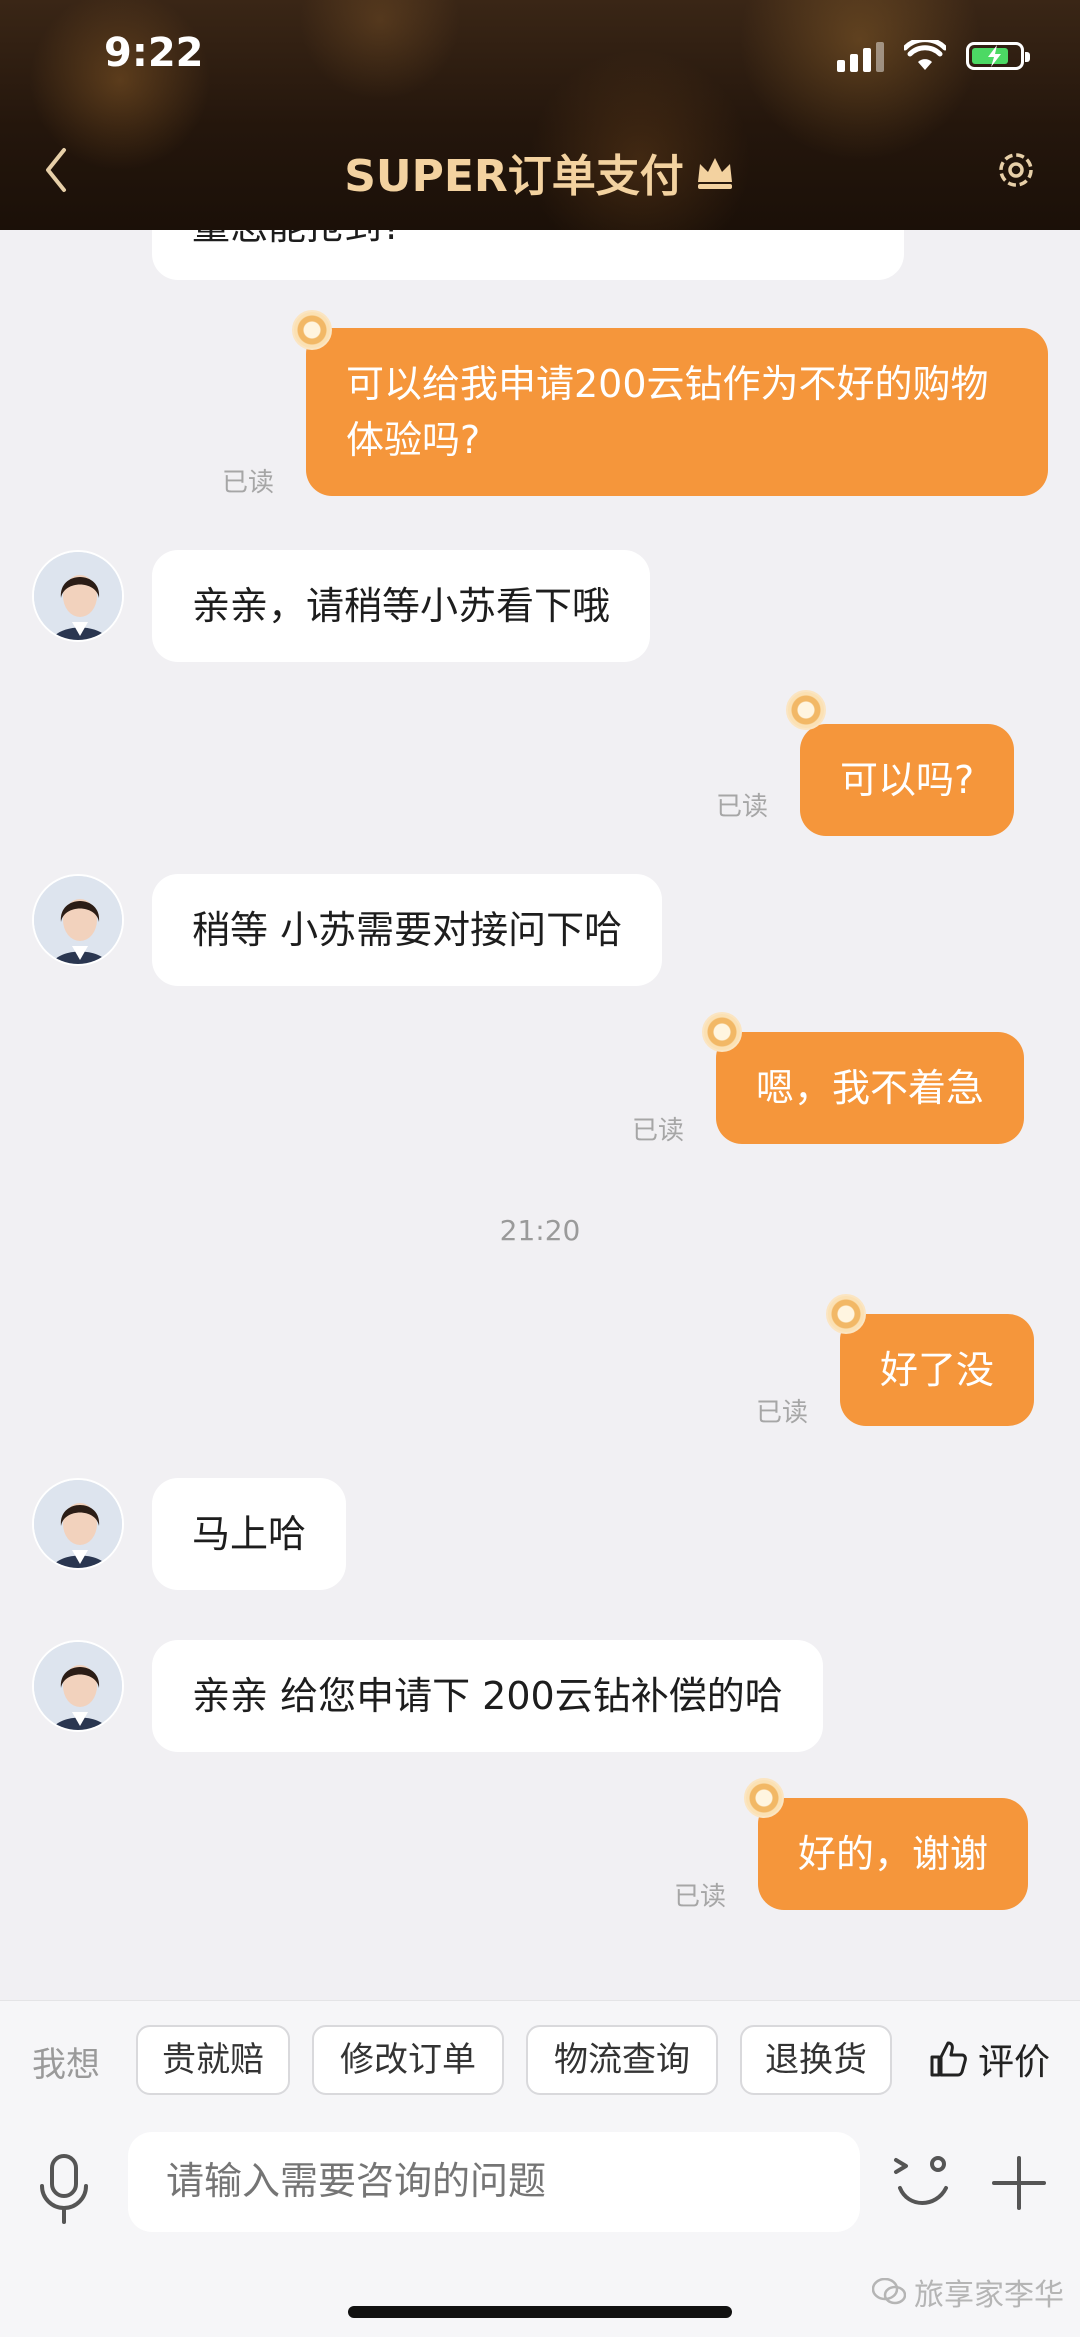 Image resolution: width=1080 pixels, height=2337 pixels. I want to click on crown-icon, so click(714, 173).